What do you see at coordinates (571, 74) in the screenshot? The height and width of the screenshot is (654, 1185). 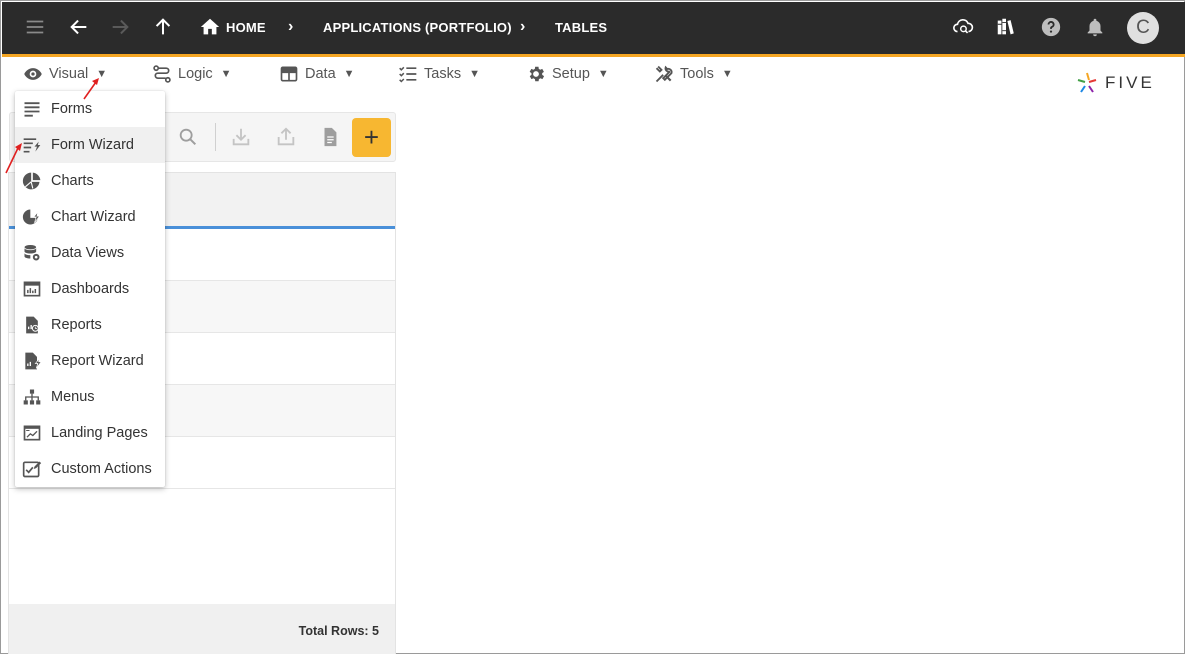 I see `menu-setup-label: Setup` at bounding box center [571, 74].